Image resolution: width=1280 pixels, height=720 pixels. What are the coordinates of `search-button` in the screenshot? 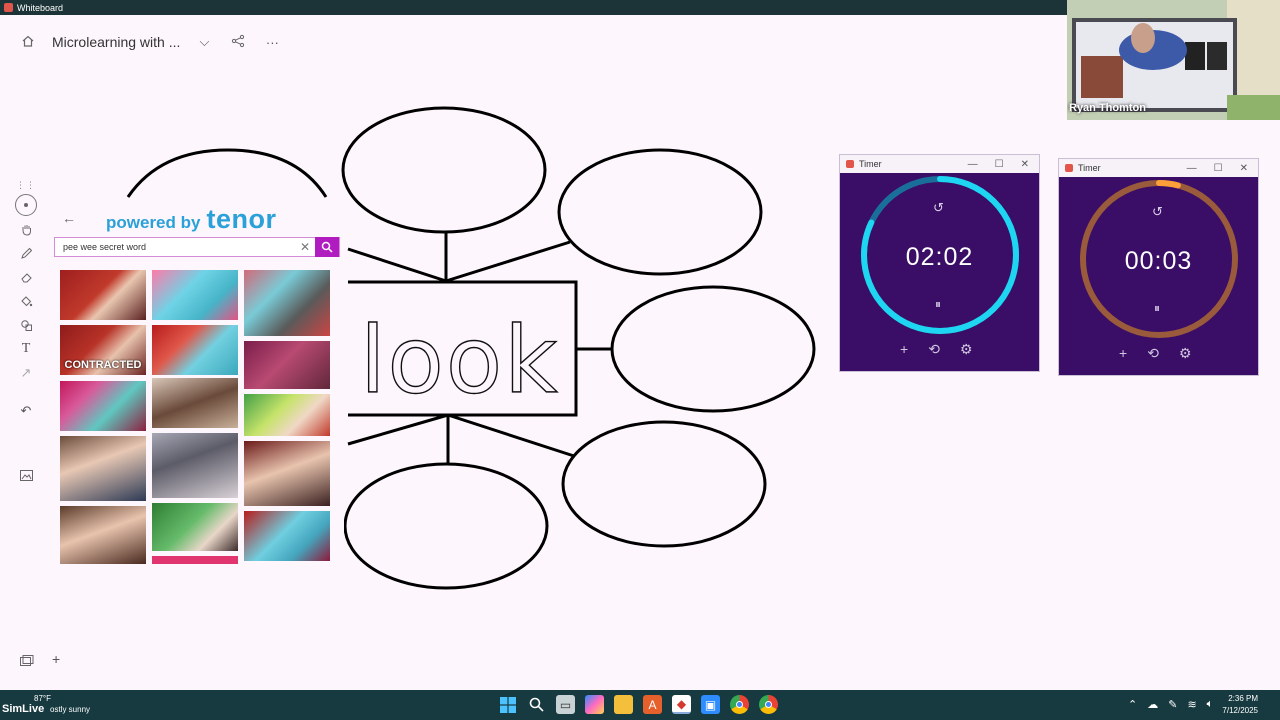 It's located at (327, 247).